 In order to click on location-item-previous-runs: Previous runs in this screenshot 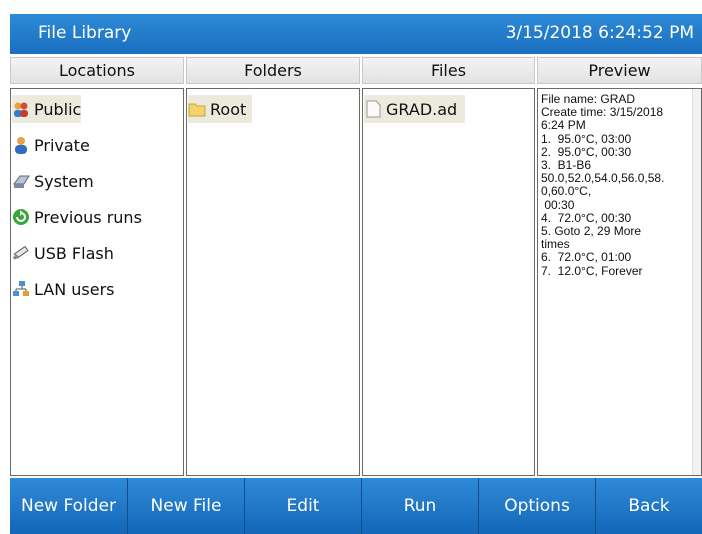, I will do `click(77, 217)`.